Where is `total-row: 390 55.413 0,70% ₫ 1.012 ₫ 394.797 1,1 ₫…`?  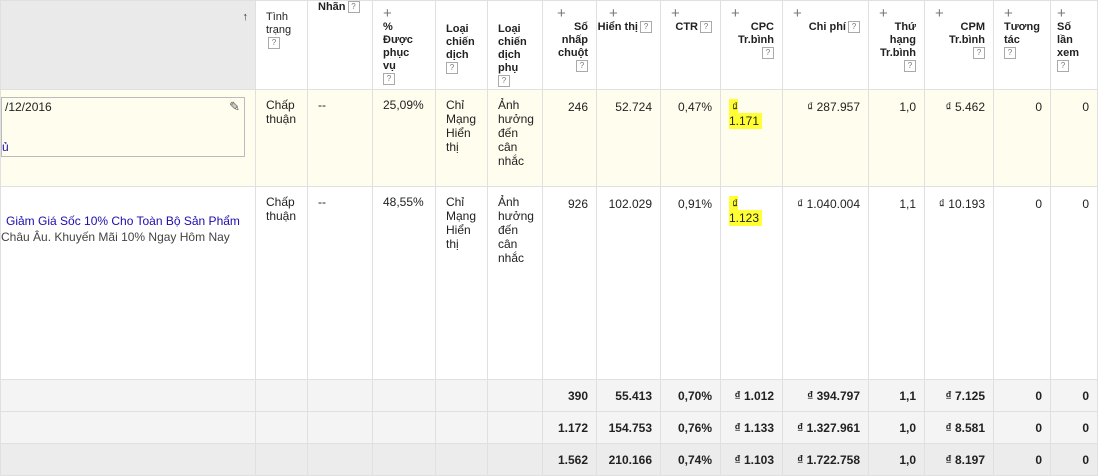
total-row: 390 55.413 0,70% ₫ 1.012 ₫ 394.797 1,1 ₫… is located at coordinates (549, 395).